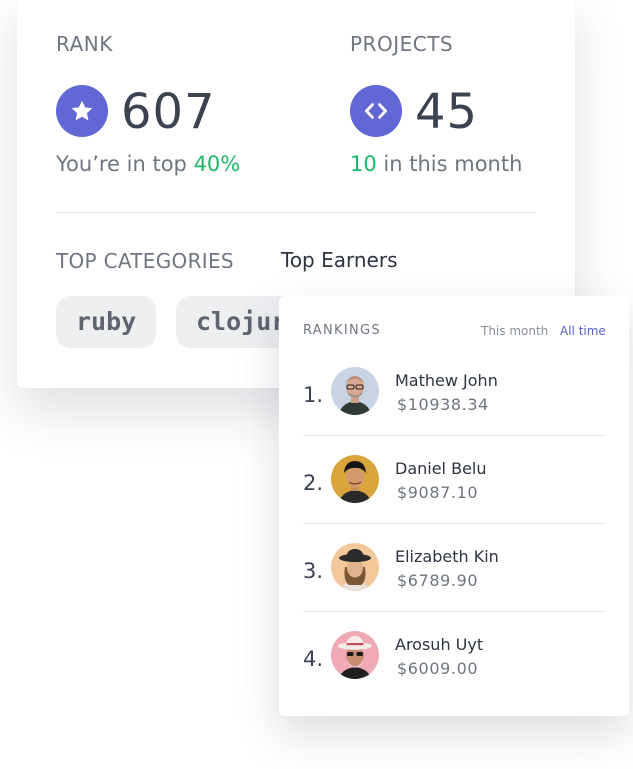 The image size is (633, 769). Describe the element at coordinates (447, 556) in the screenshot. I see `earner-name: Elizabeth Kin` at that location.